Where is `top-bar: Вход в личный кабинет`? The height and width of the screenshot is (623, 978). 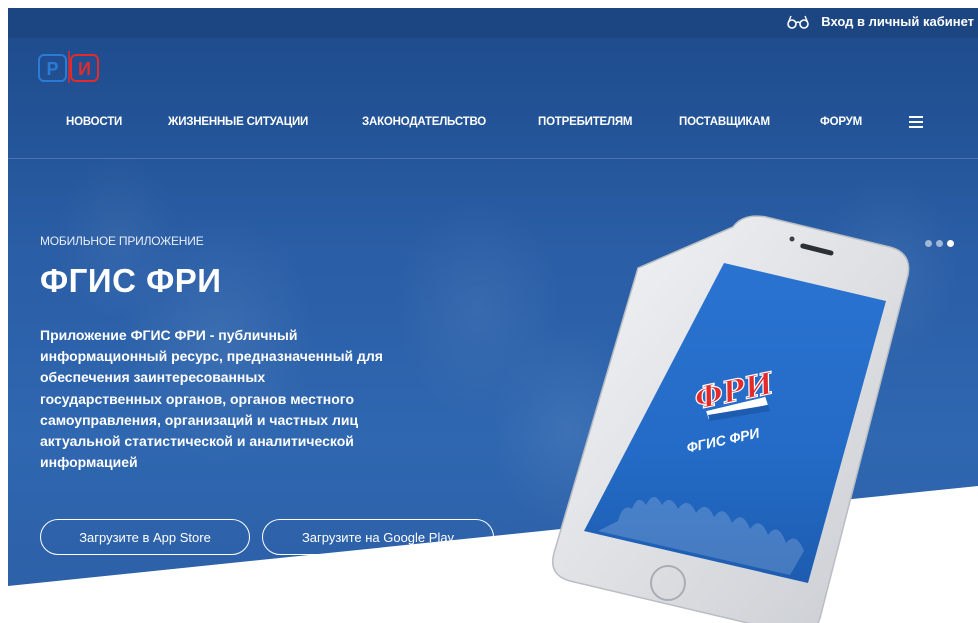
top-bar: Вход в личный кабинет is located at coordinates (493, 23).